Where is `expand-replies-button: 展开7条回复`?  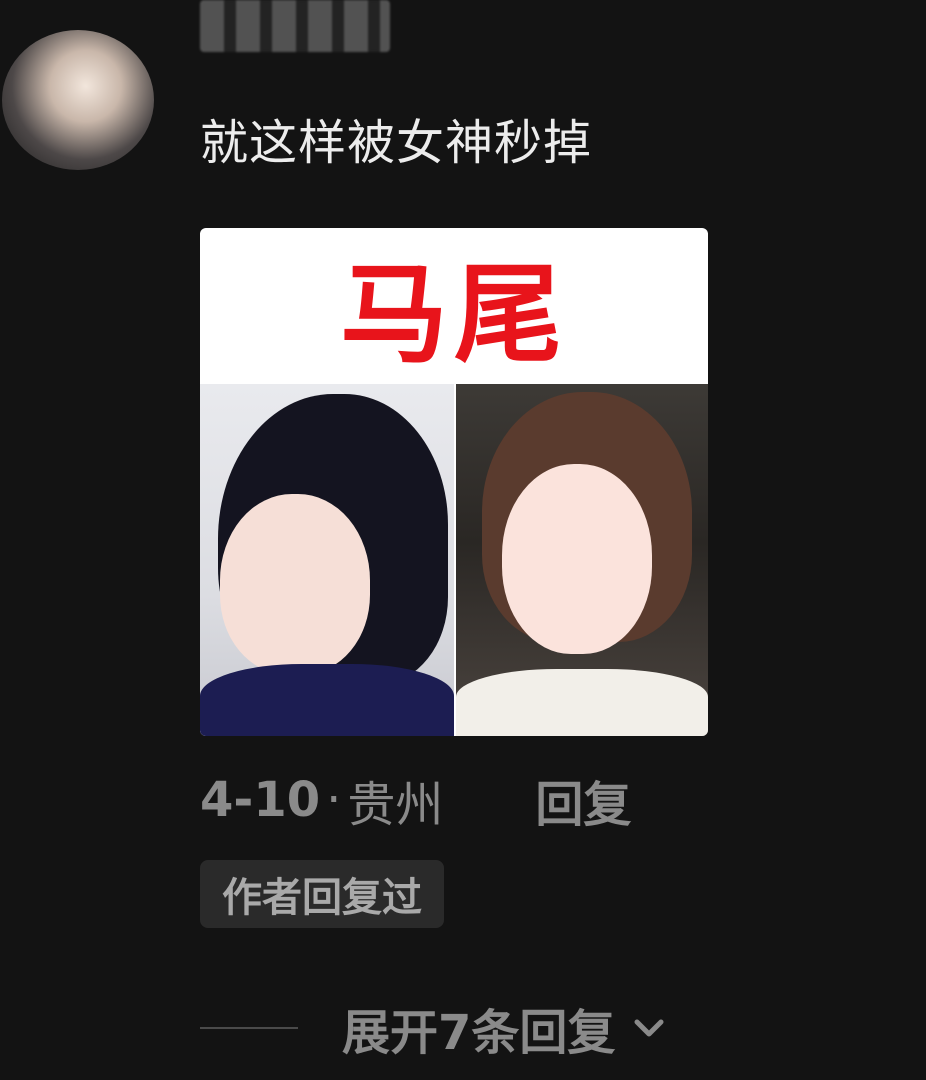 expand-replies-button: 展开7条回复 is located at coordinates (505, 1028).